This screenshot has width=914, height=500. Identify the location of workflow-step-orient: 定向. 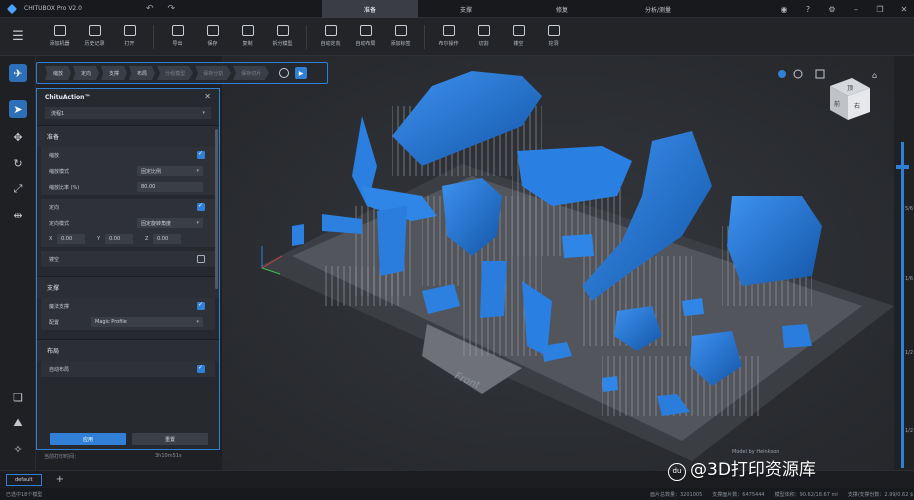
(86, 73).